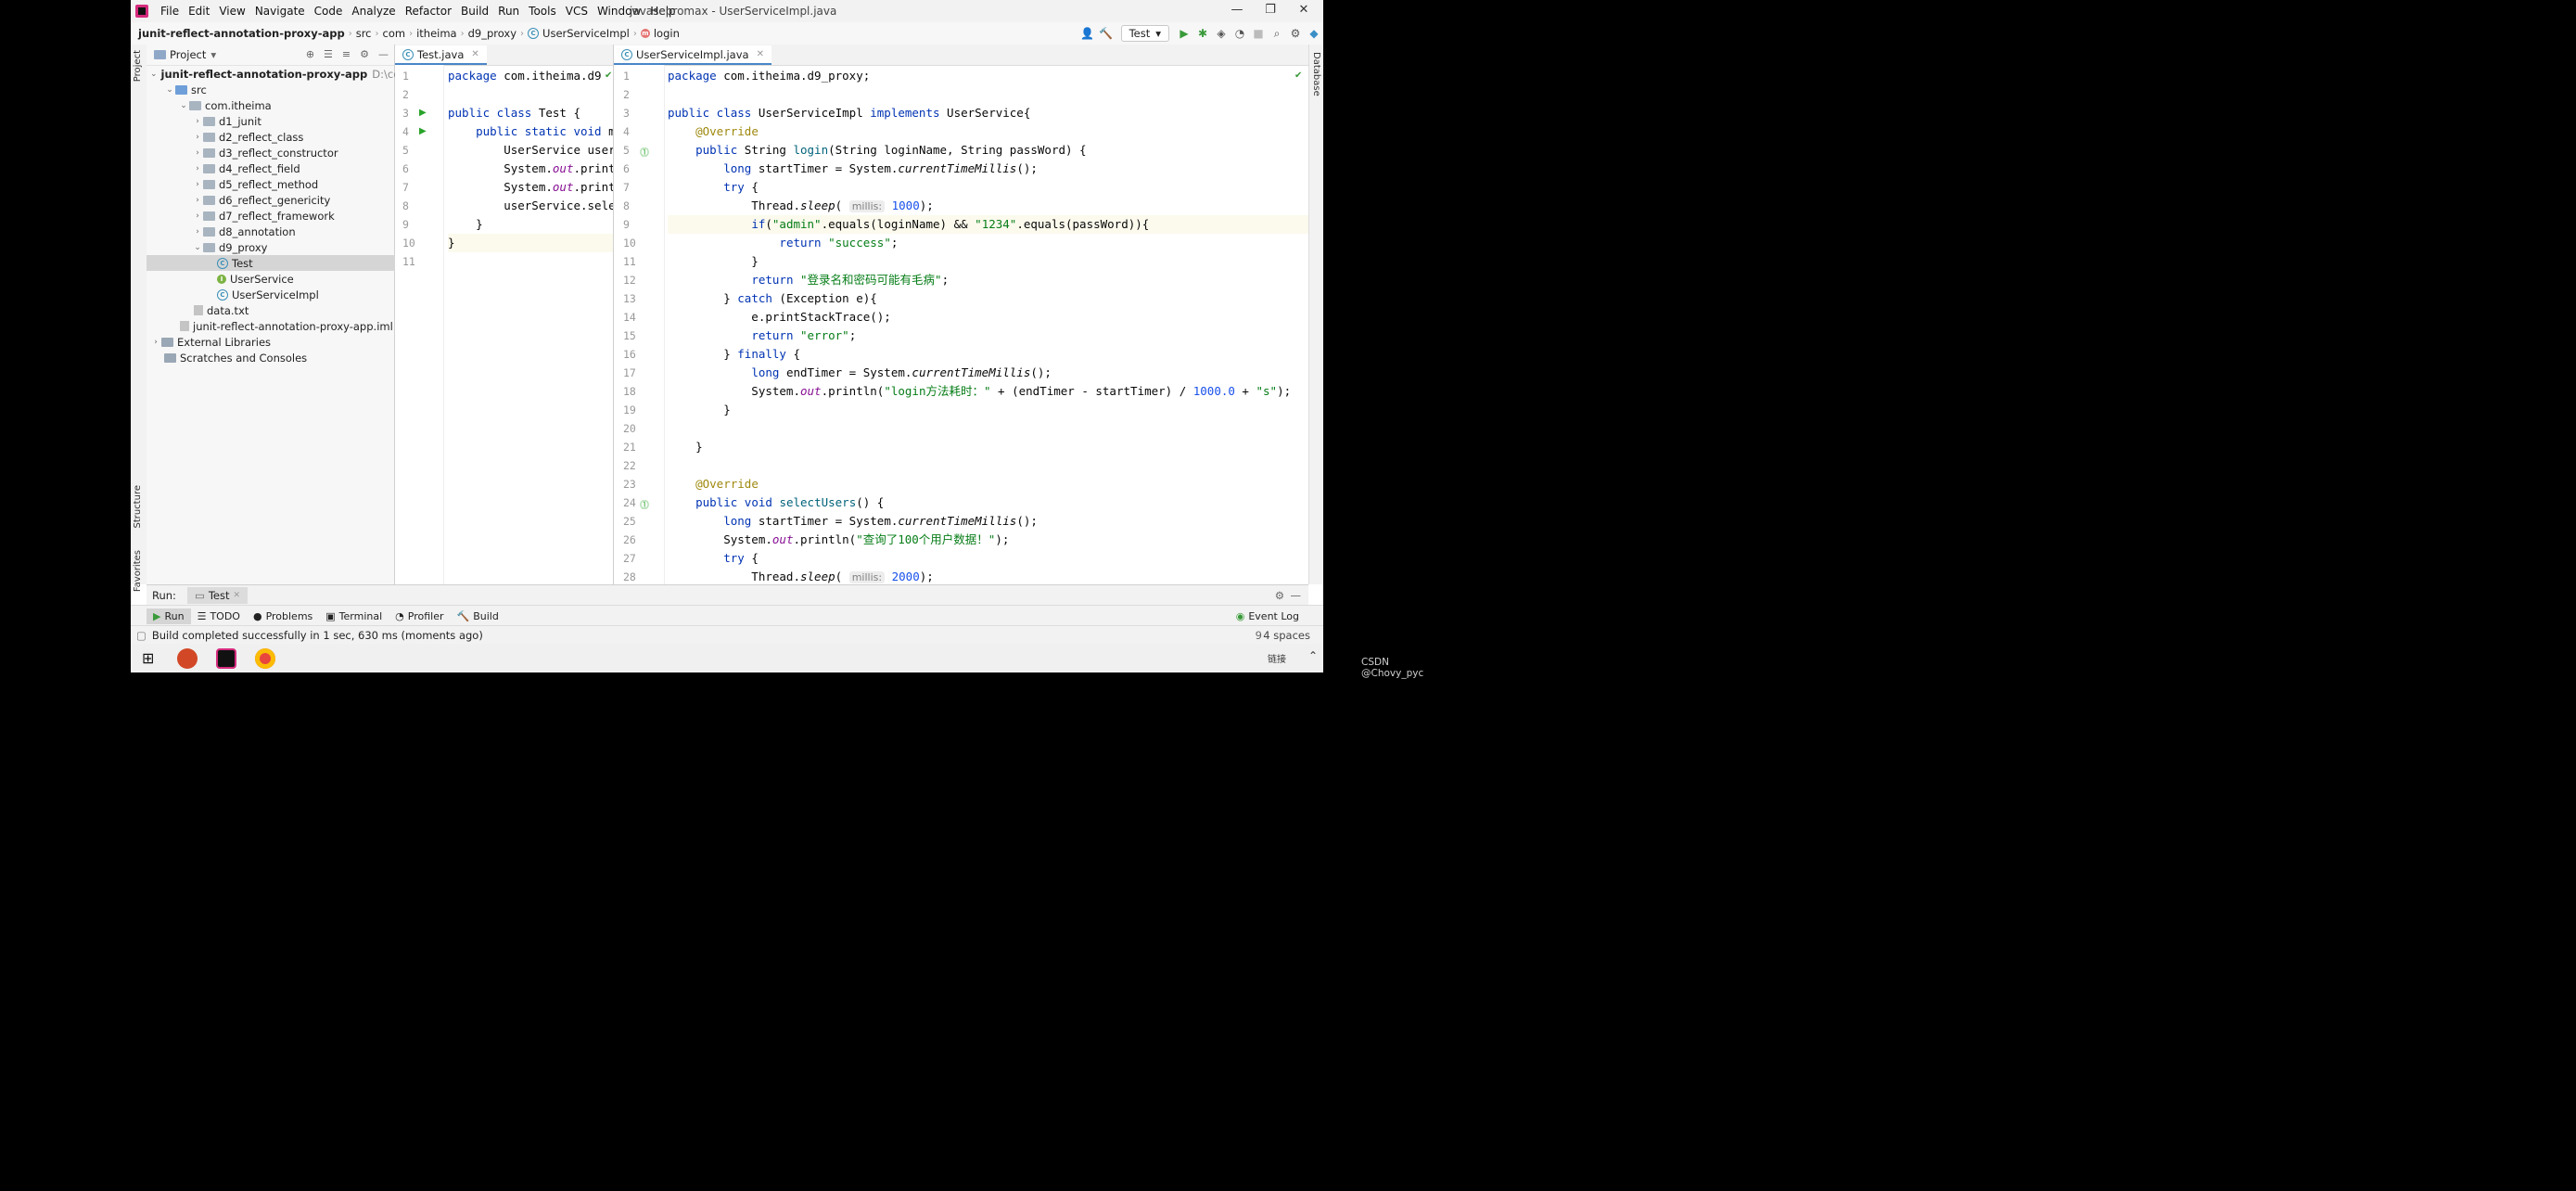 The image size is (2576, 1191). What do you see at coordinates (860, 243) in the screenshot?
I see `token: "success"` at bounding box center [860, 243].